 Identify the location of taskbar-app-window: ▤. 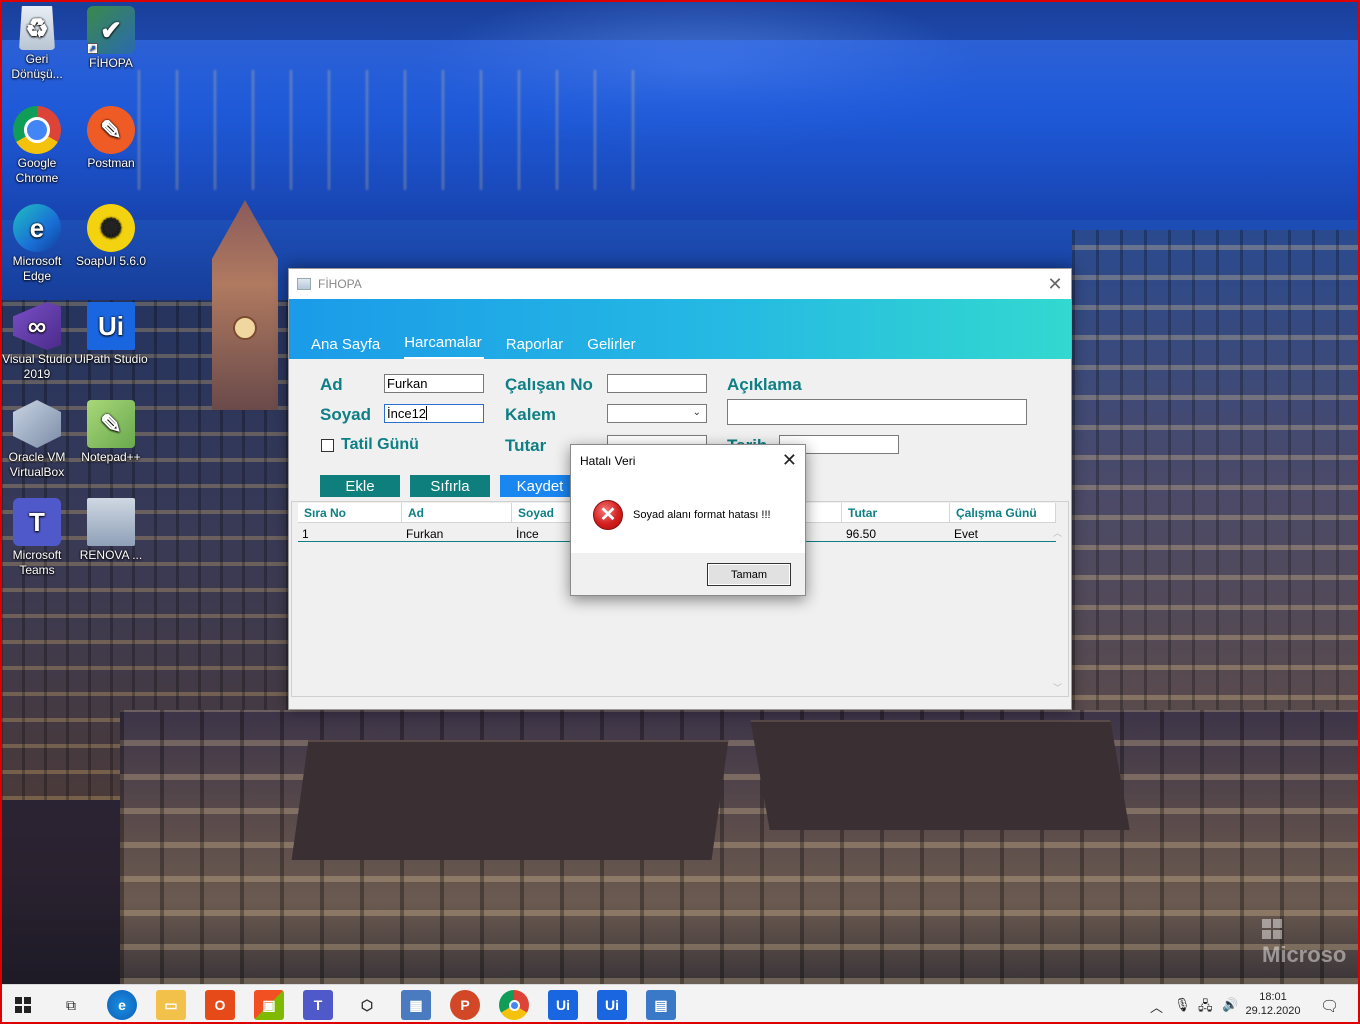
(661, 1005).